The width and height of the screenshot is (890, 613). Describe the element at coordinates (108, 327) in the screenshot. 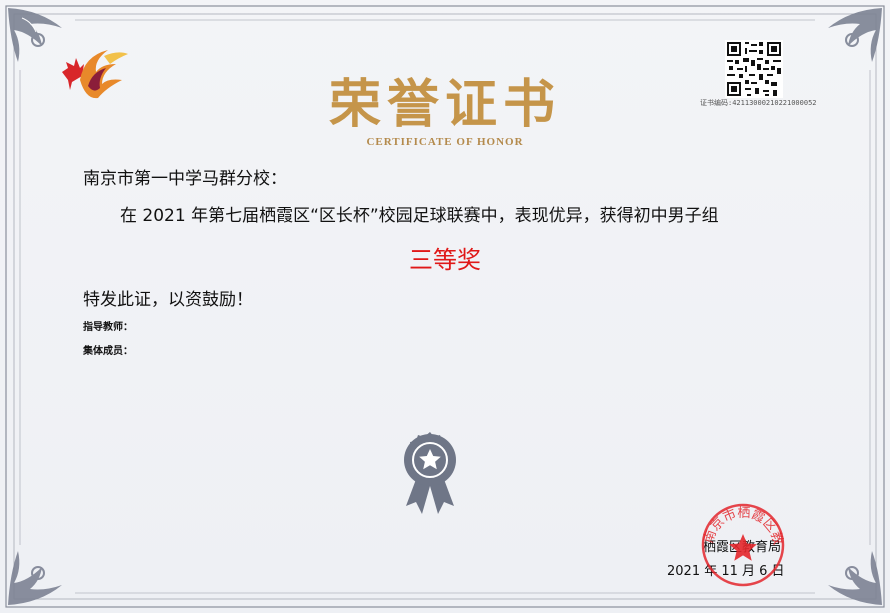

I see `instructor-label: 指导教师：` at that location.